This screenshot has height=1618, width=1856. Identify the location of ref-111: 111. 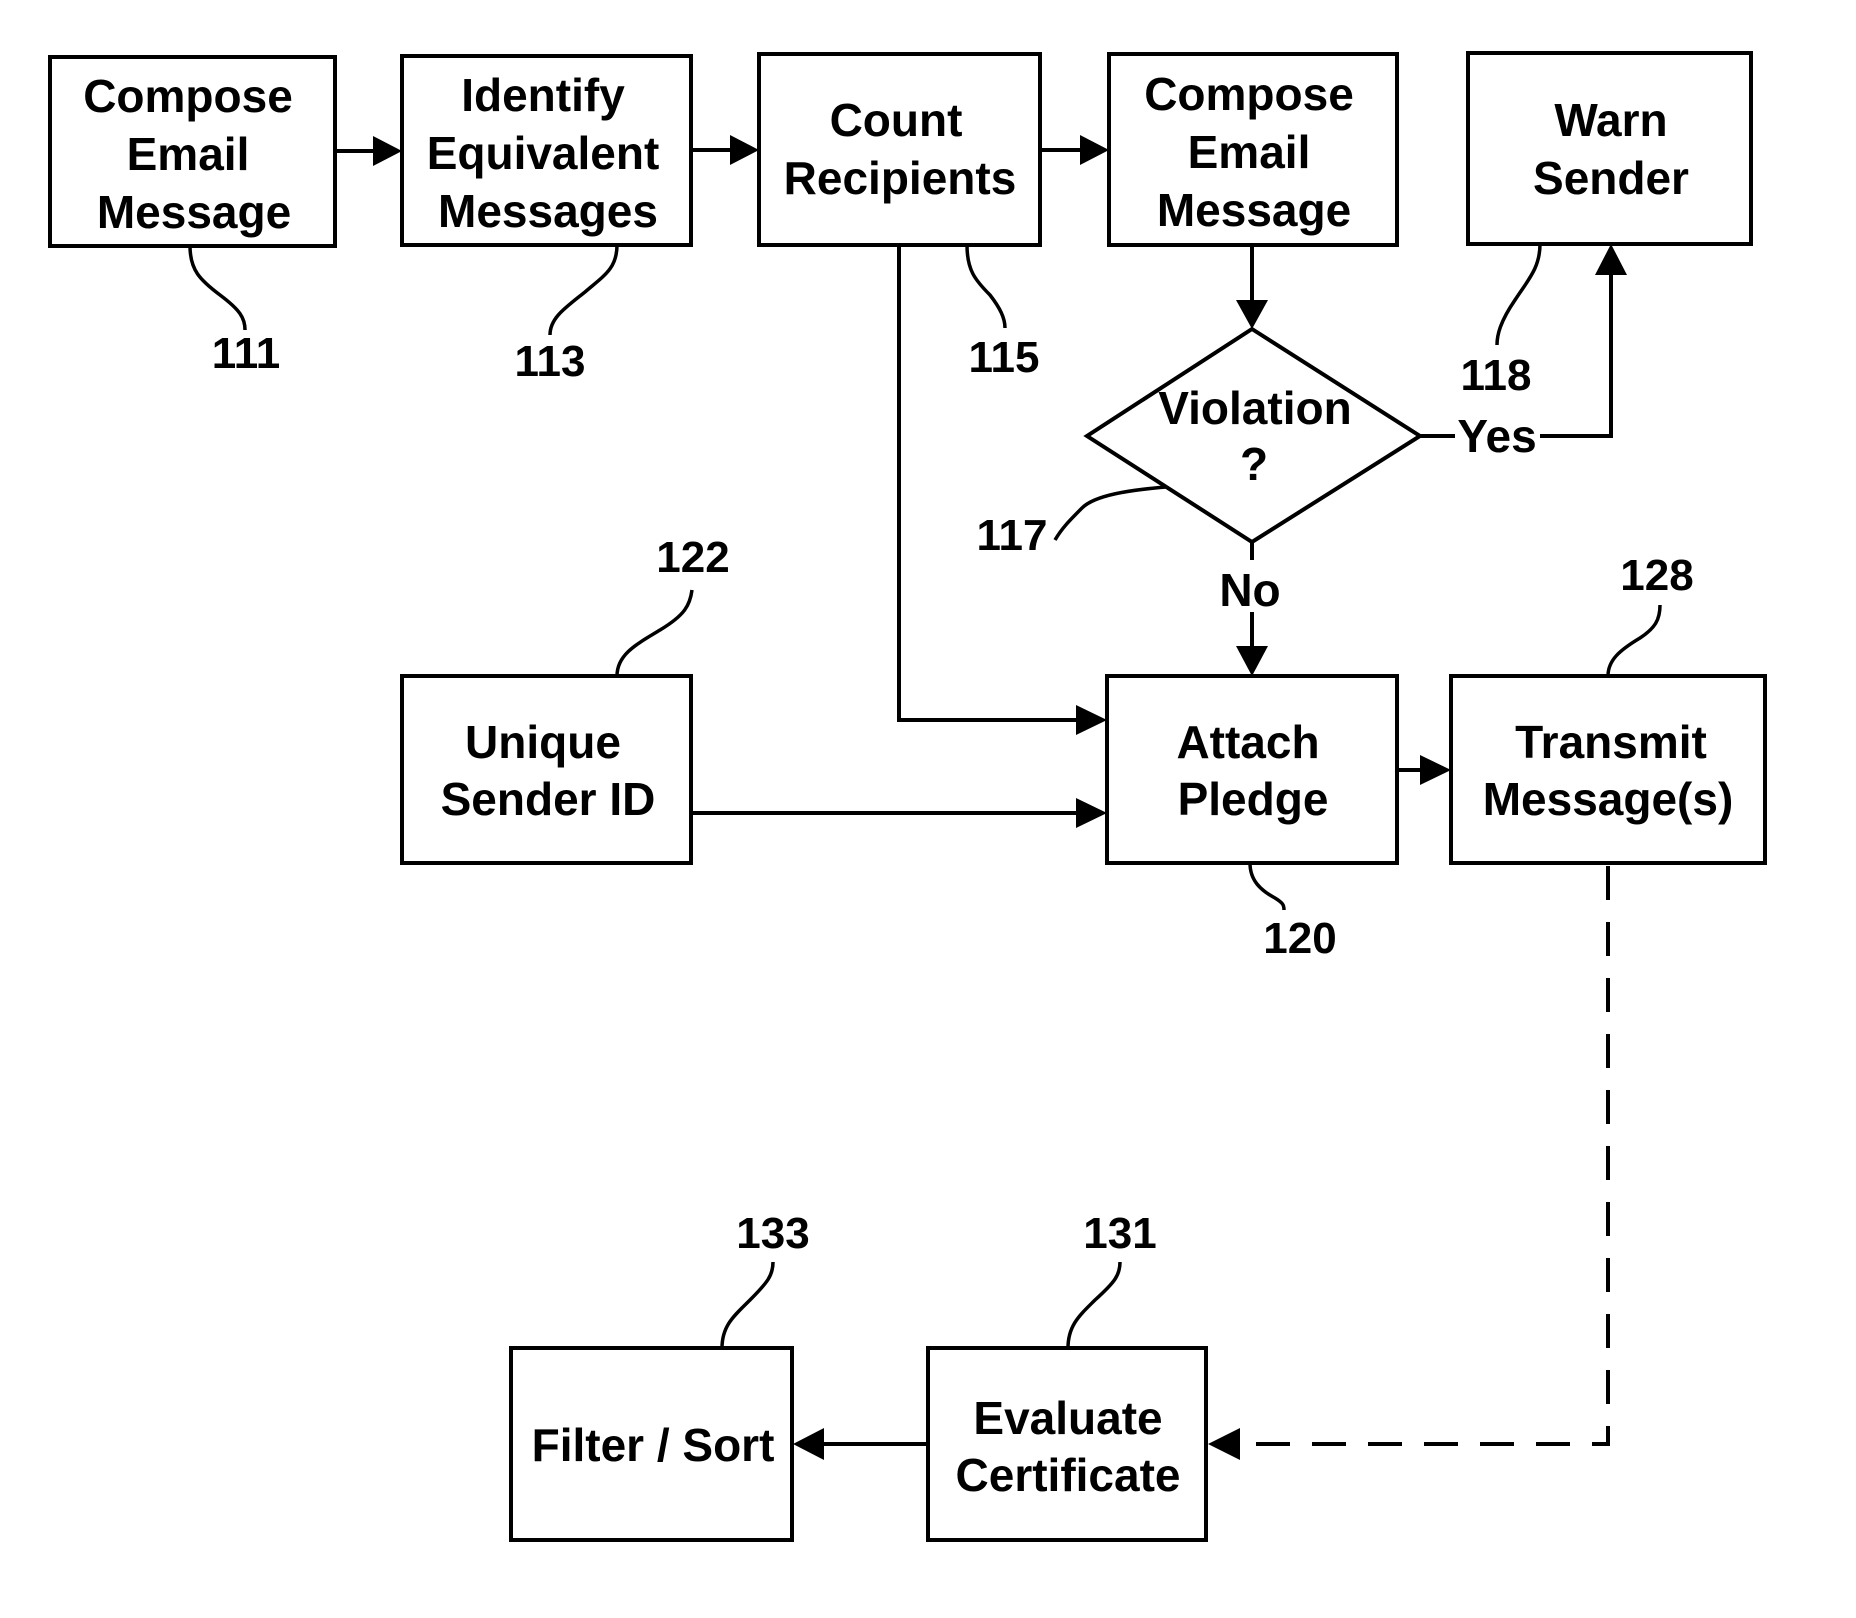
(234, 311).